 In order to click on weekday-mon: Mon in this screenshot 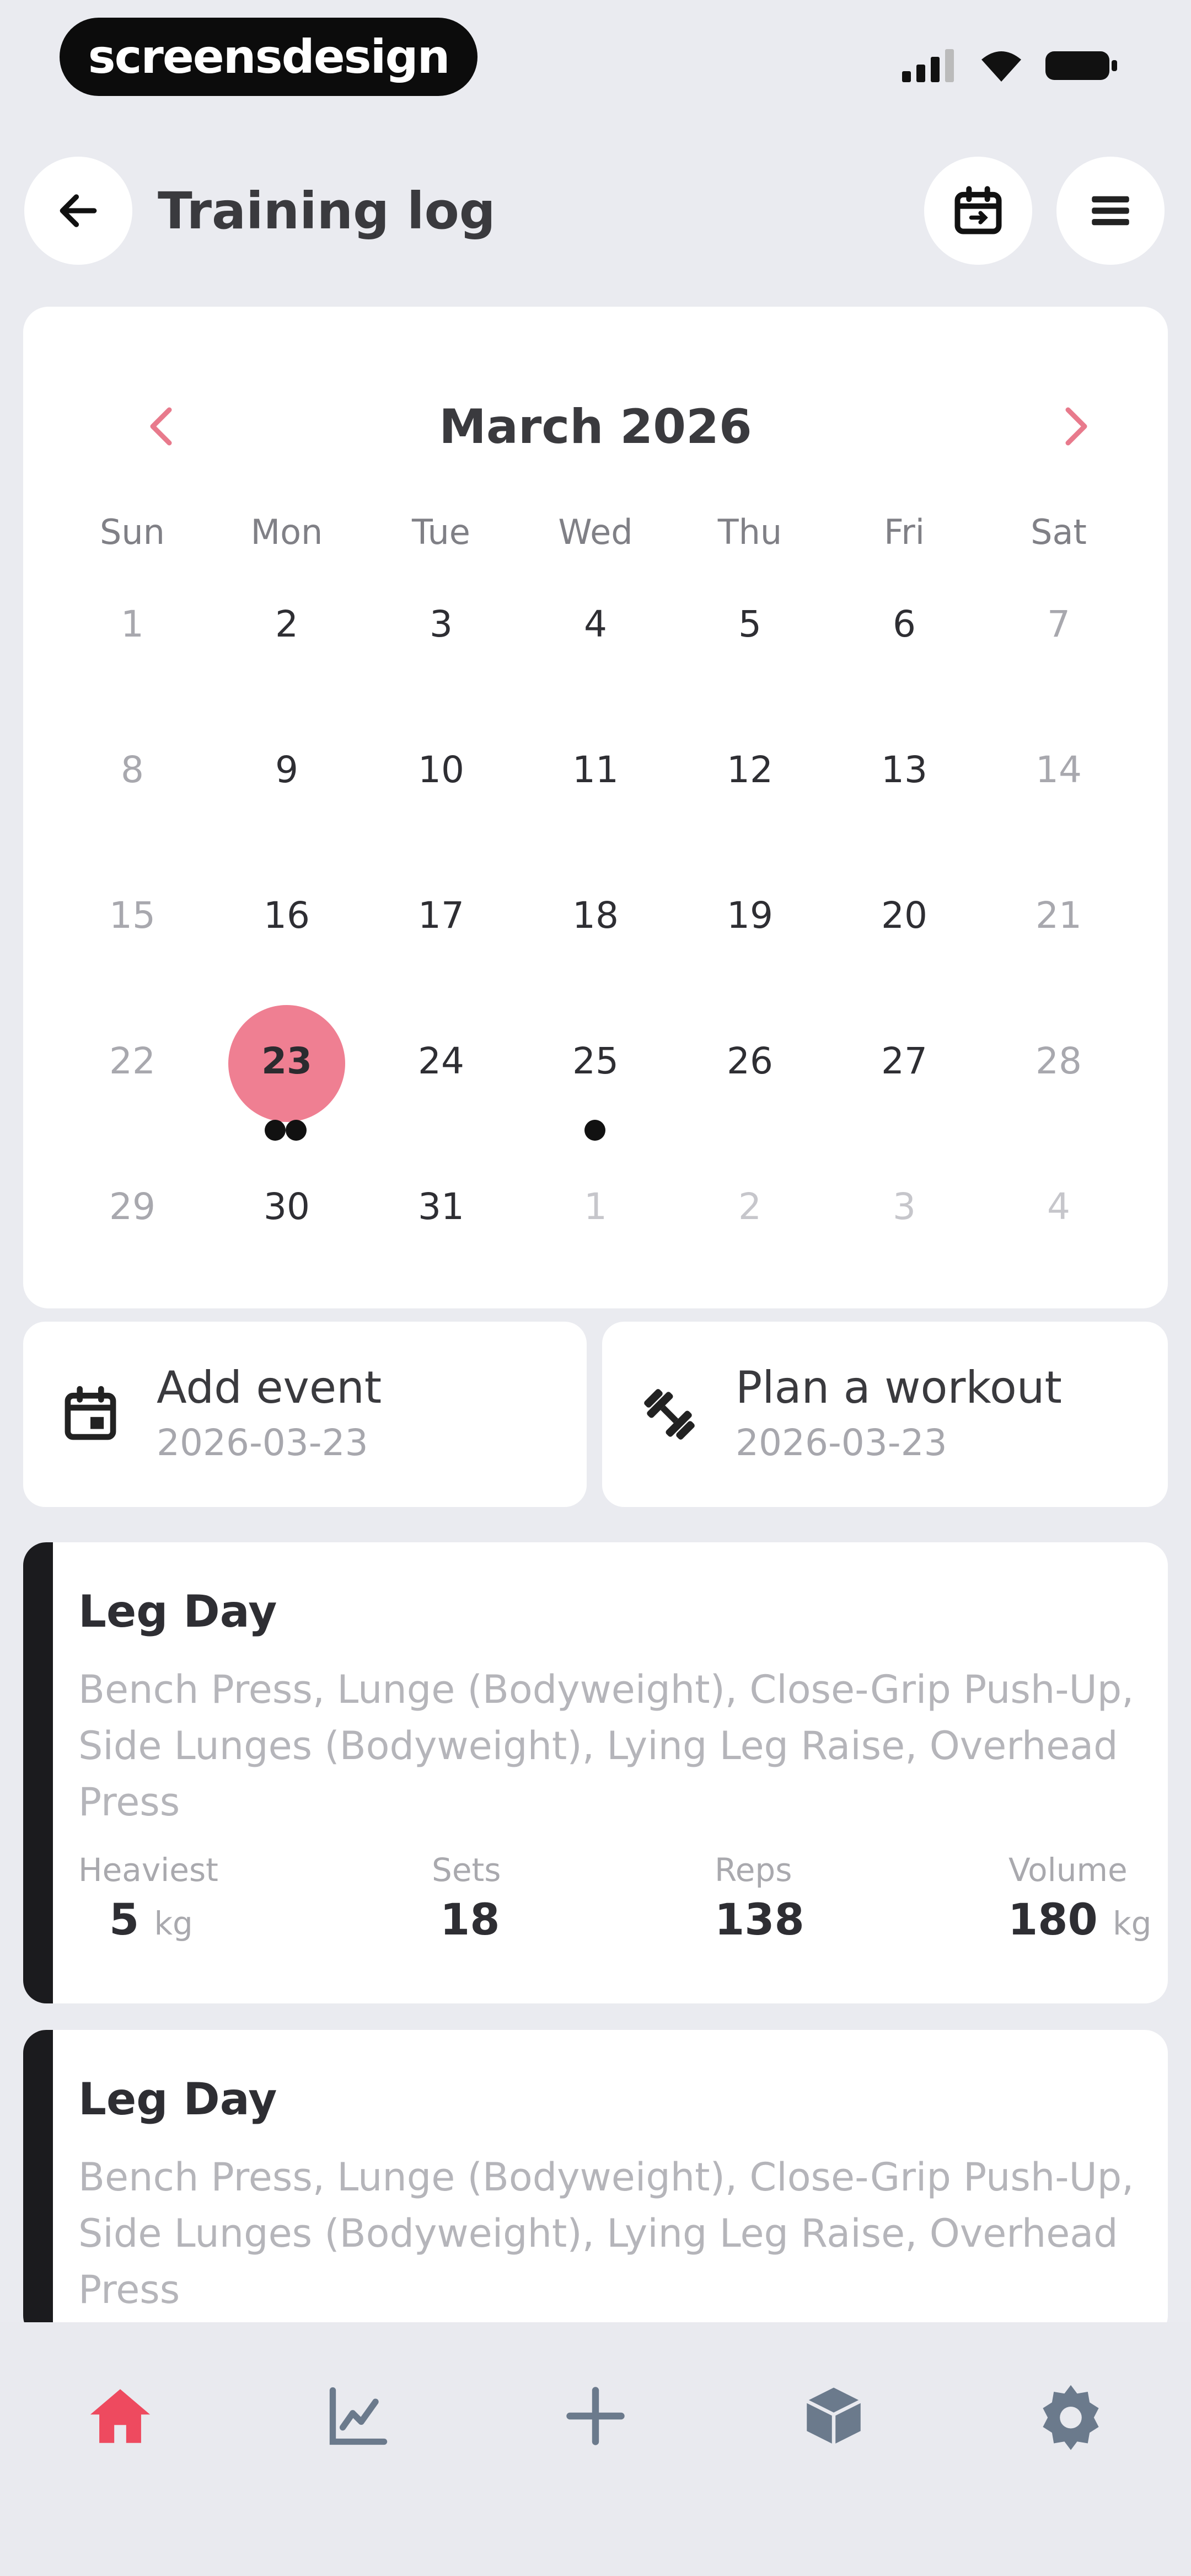, I will do `click(287, 532)`.